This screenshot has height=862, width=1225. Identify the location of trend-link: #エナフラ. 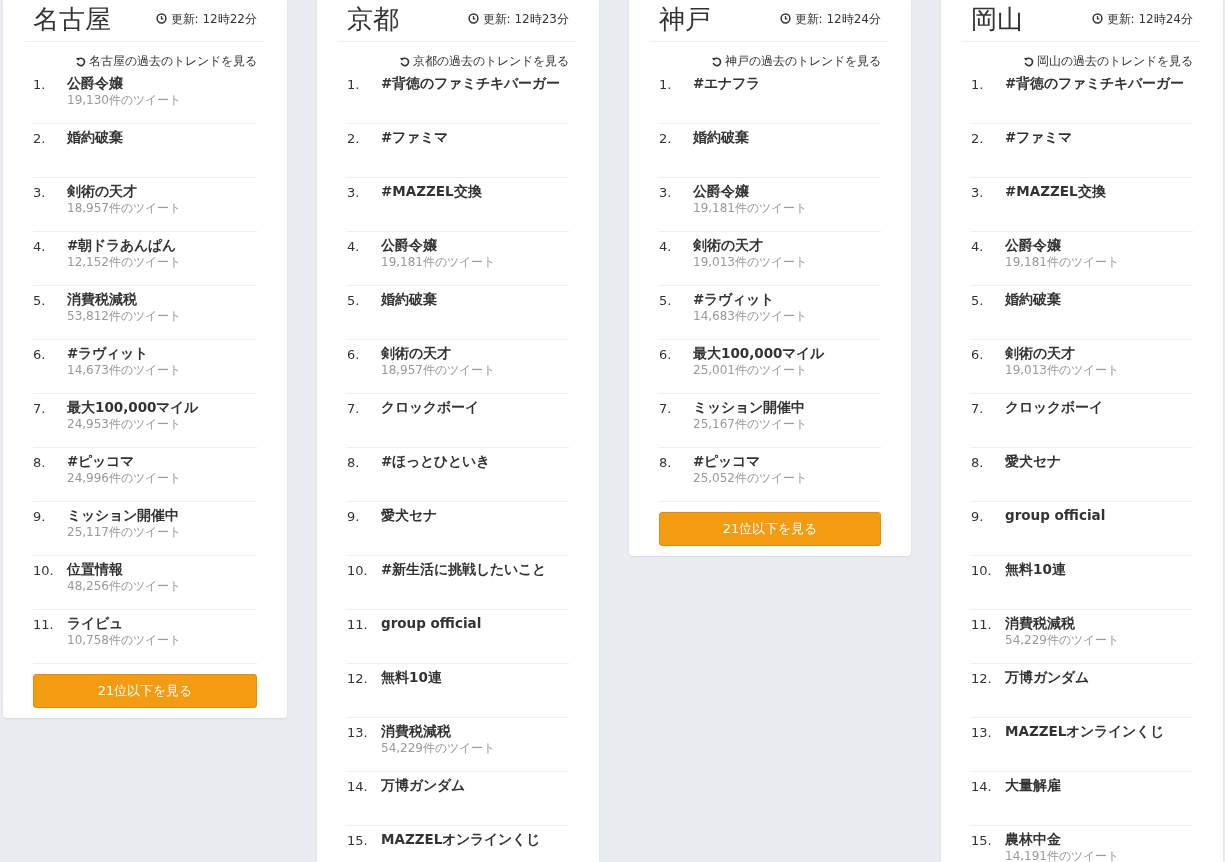
(727, 83).